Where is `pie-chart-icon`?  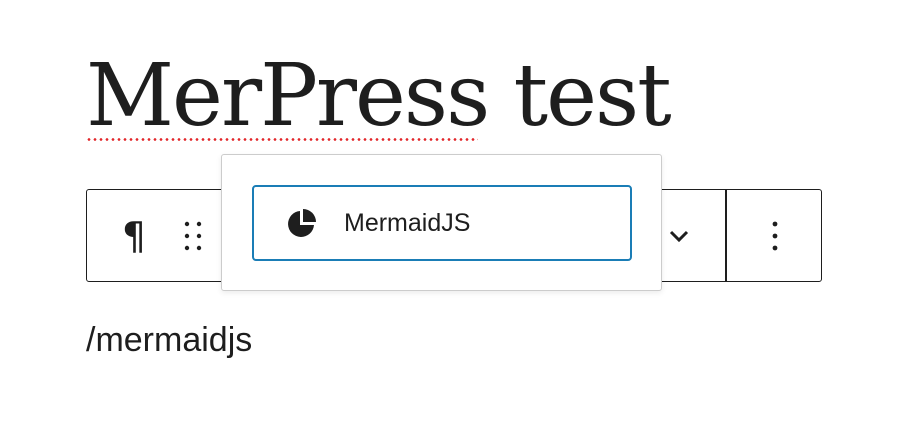 pie-chart-icon is located at coordinates (302, 223).